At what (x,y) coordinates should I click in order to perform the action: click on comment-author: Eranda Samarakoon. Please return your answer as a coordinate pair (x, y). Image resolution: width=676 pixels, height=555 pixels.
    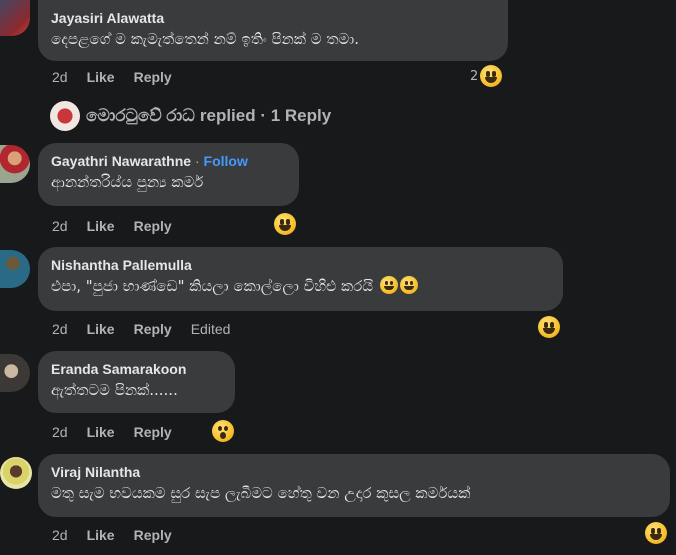
    Looking at the image, I should click on (137, 369).